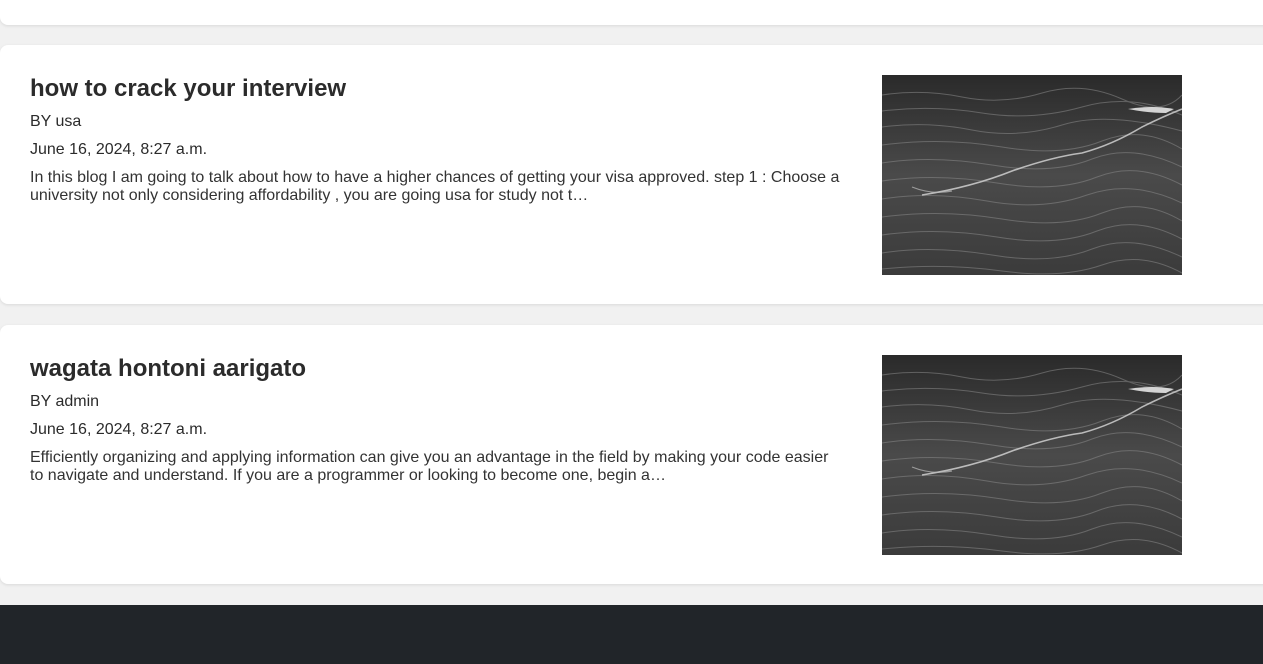 Image resolution: width=1263 pixels, height=664 pixels. I want to click on previous-post-card, so click(631, 12).